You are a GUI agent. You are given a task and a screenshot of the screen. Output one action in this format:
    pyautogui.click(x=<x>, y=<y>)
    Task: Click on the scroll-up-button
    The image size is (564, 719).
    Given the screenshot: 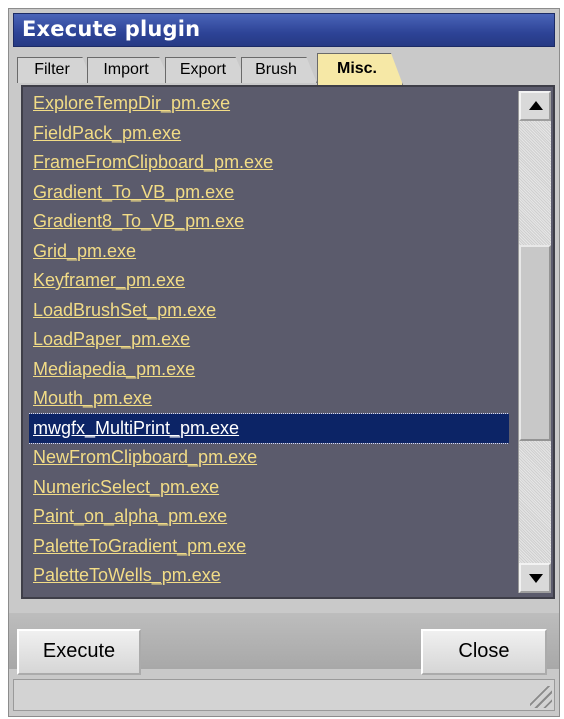 What is the action you would take?
    pyautogui.click(x=535, y=106)
    